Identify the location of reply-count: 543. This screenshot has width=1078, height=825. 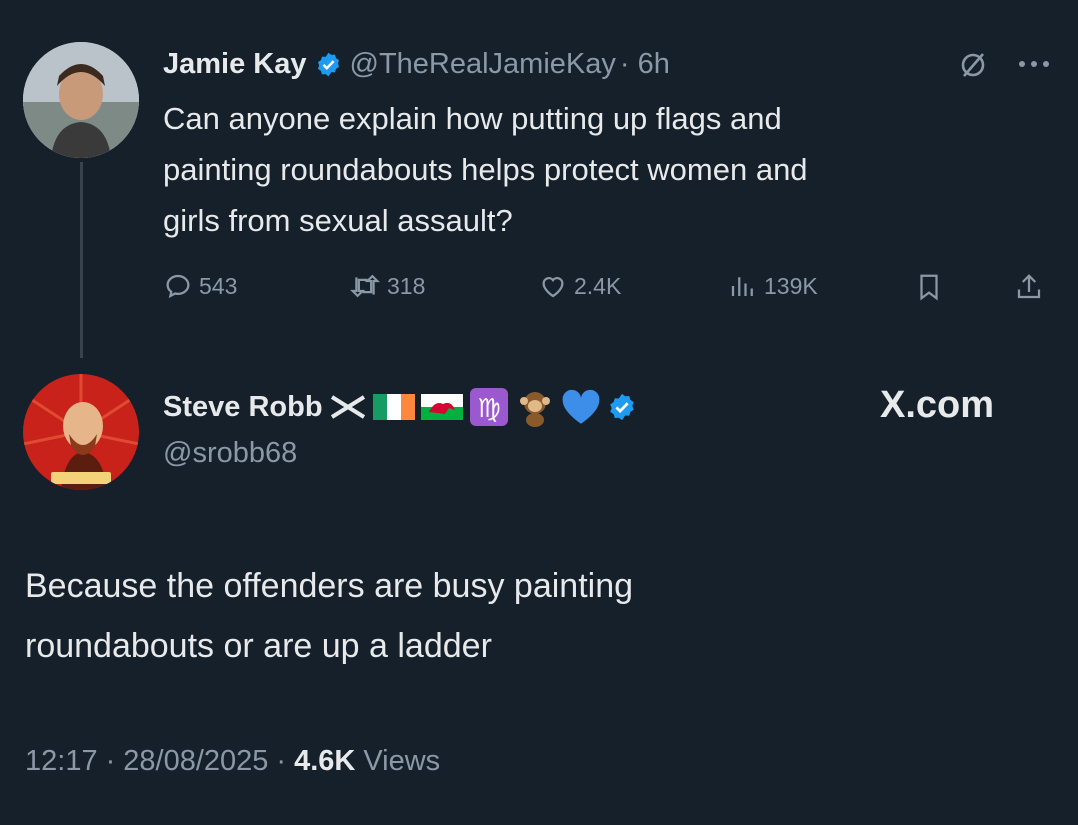
(218, 285).